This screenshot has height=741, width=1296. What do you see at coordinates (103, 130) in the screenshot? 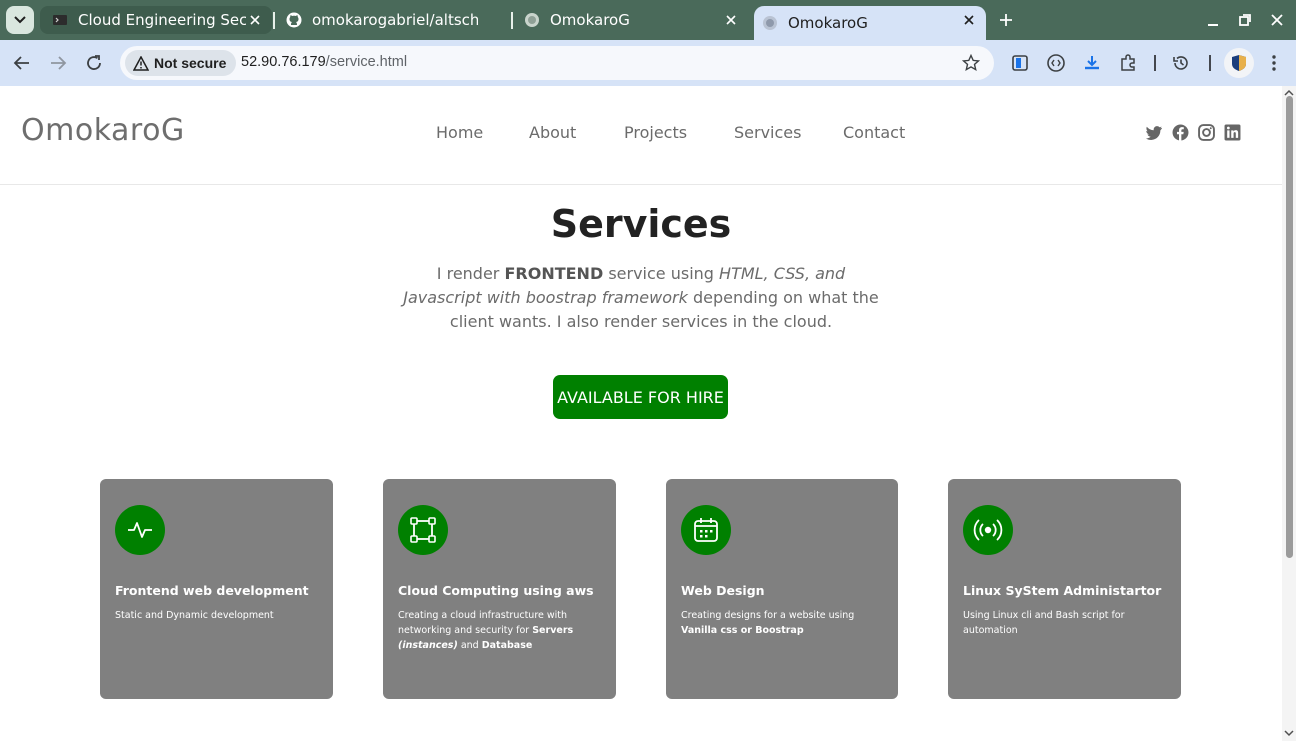
I see `site-brand: OmokaroG` at bounding box center [103, 130].